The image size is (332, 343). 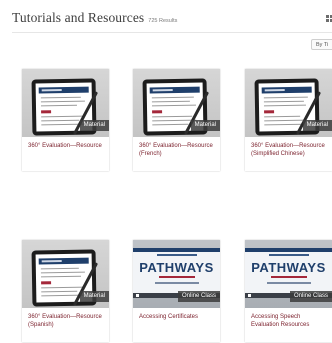 I want to click on header-divider, so click(x=172, y=32).